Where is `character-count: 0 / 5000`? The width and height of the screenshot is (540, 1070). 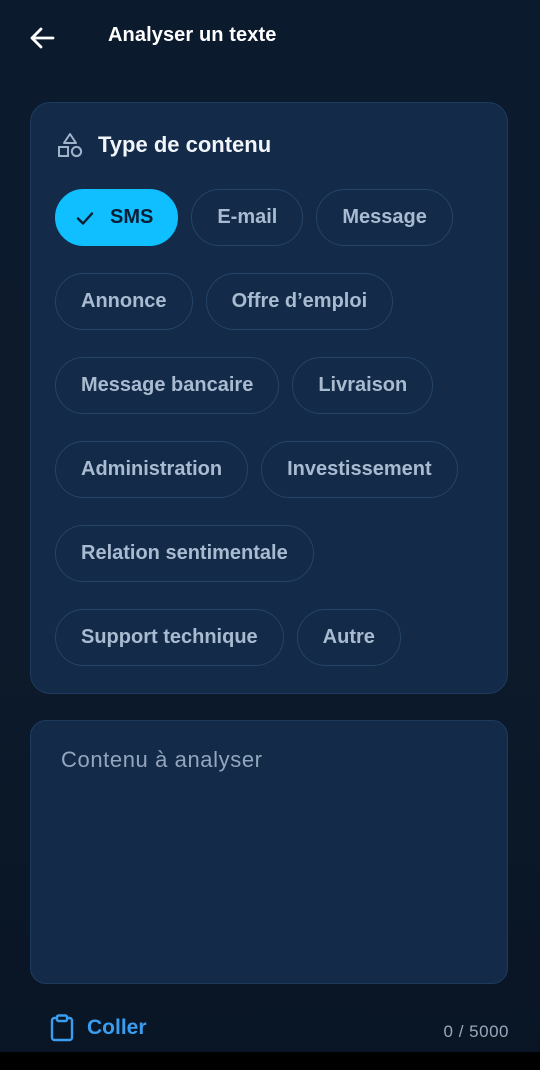 character-count: 0 / 5000 is located at coordinates (476, 1031).